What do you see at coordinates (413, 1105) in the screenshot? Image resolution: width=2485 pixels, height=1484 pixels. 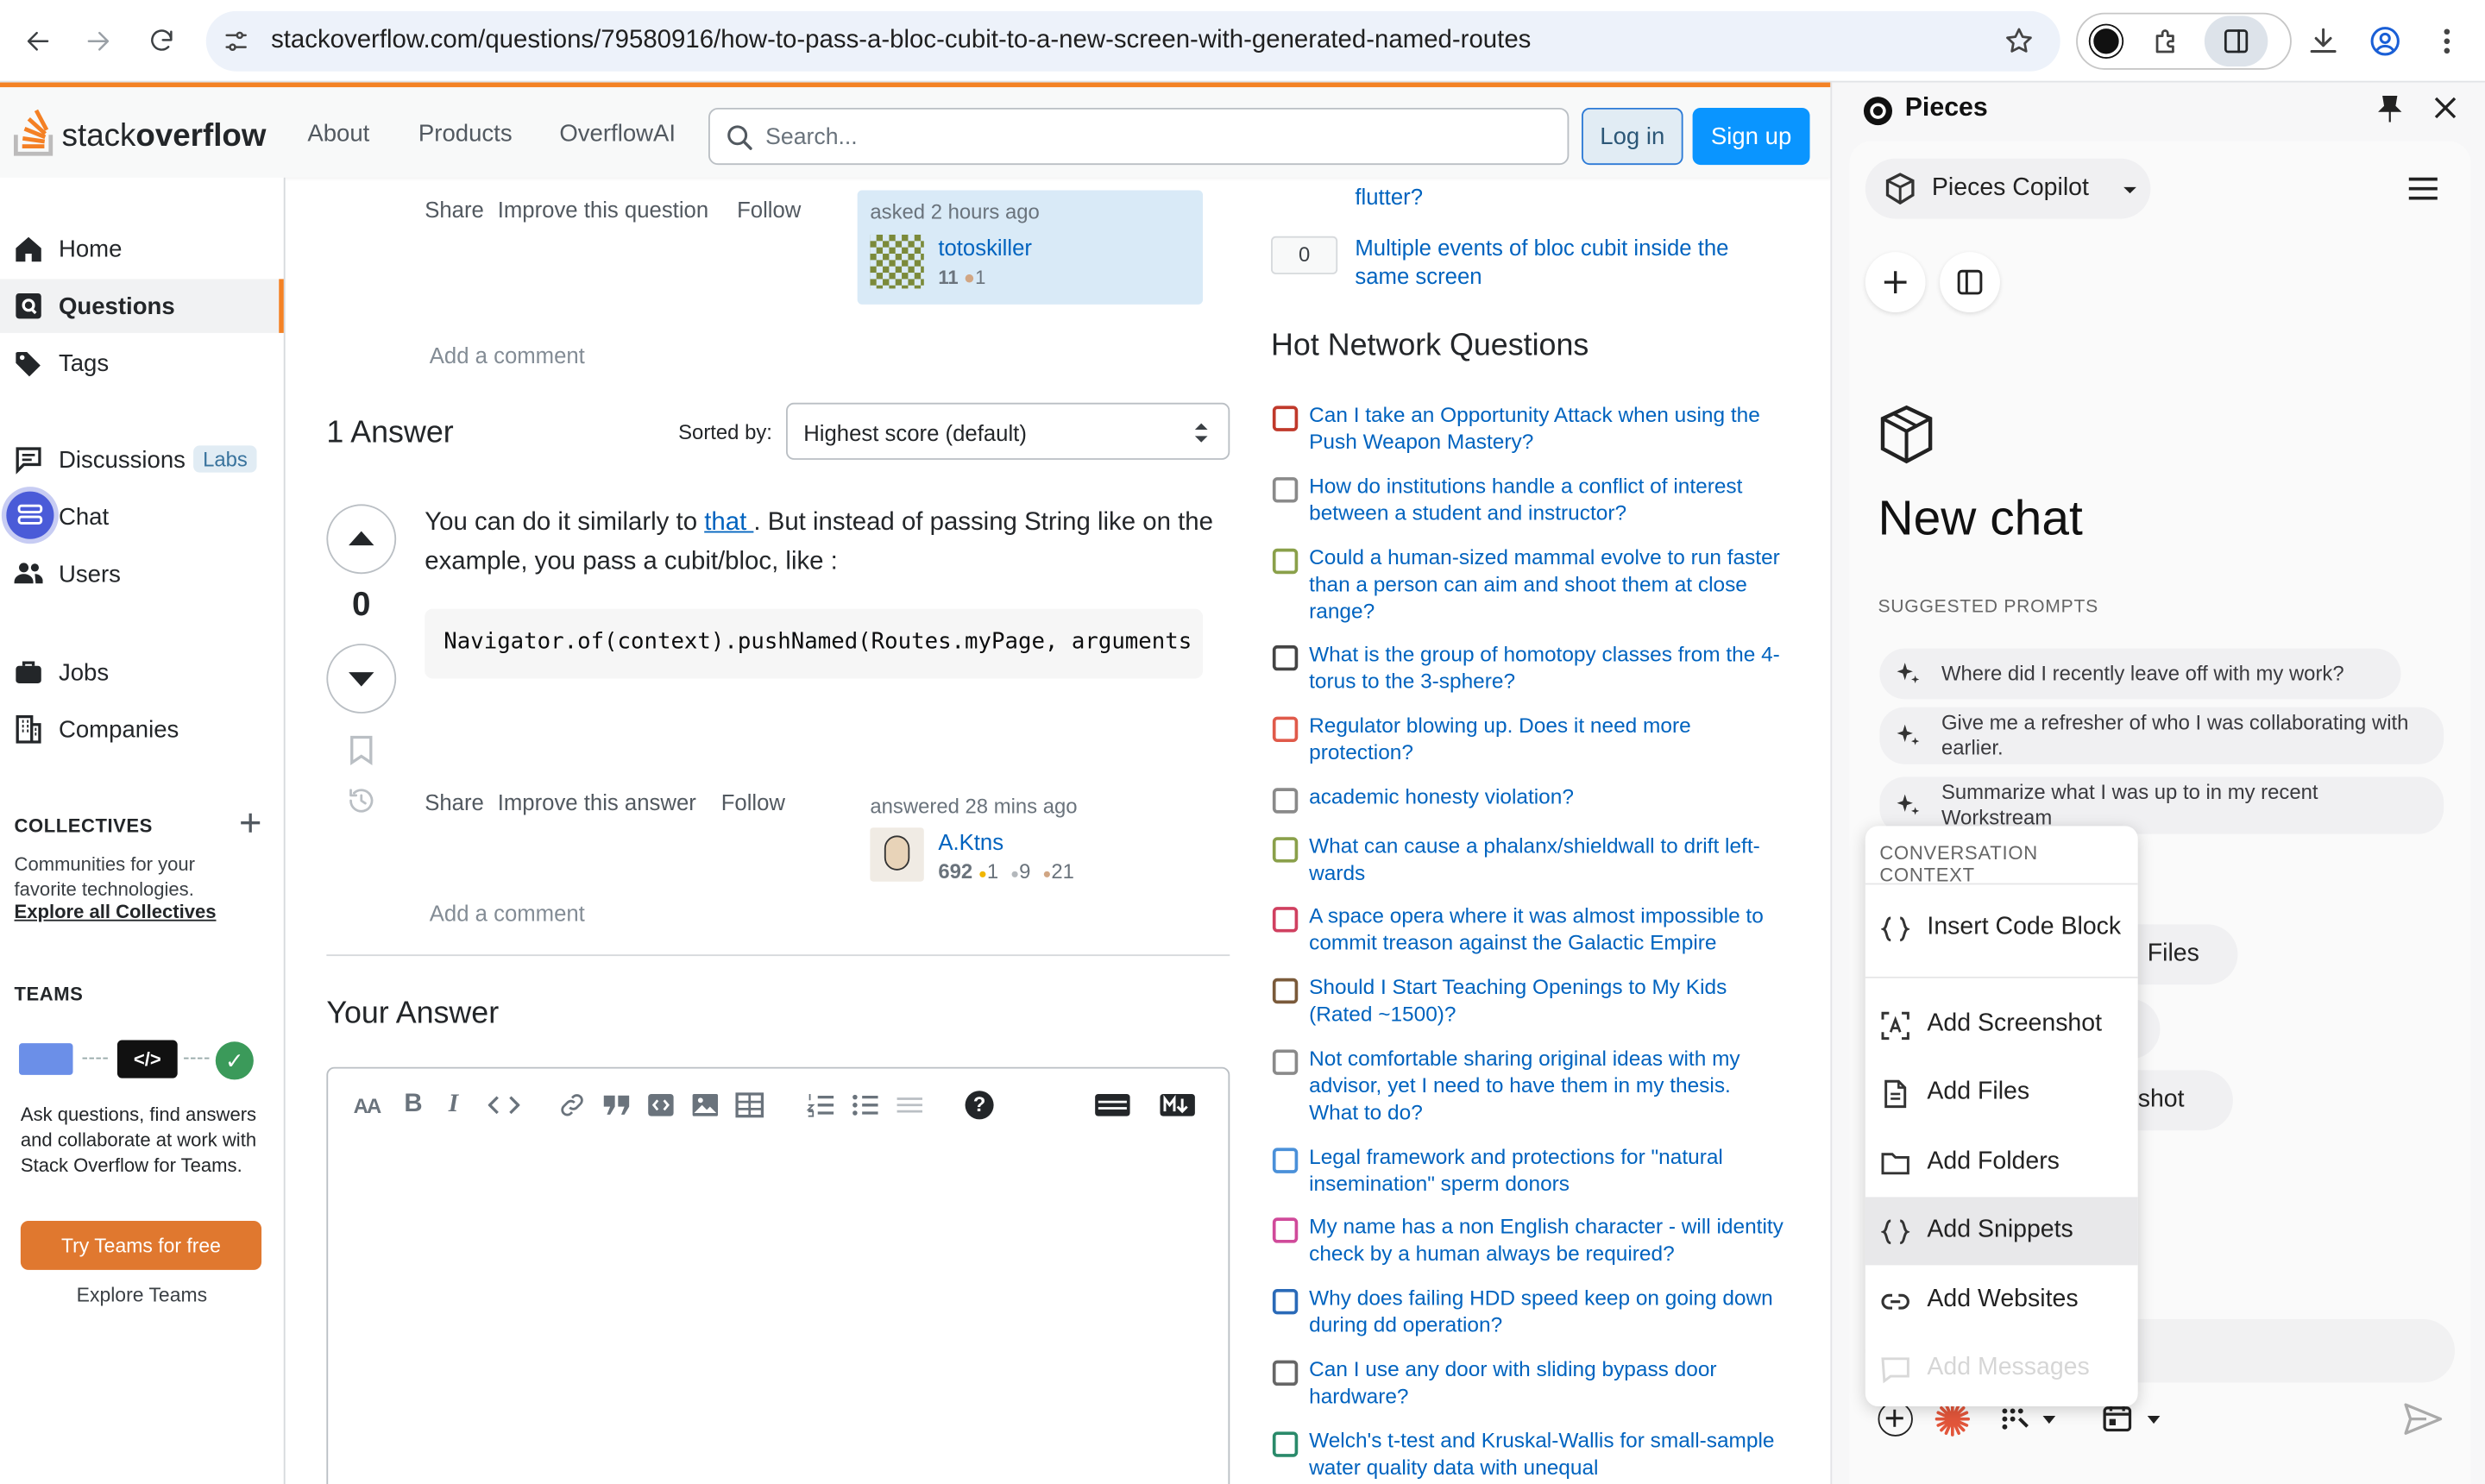 I see `bold-tool-icon: B` at bounding box center [413, 1105].